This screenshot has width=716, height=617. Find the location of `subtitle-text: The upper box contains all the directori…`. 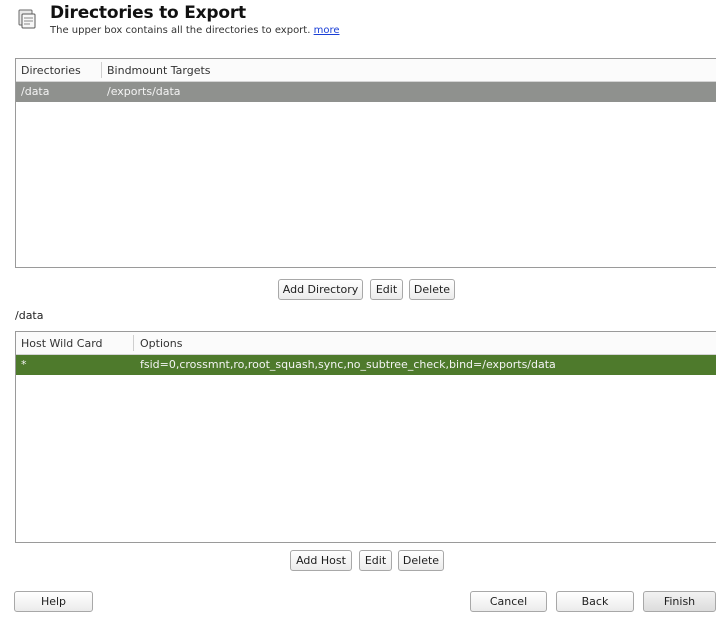

subtitle-text: The upper box contains all the directori… is located at coordinates (180, 30).